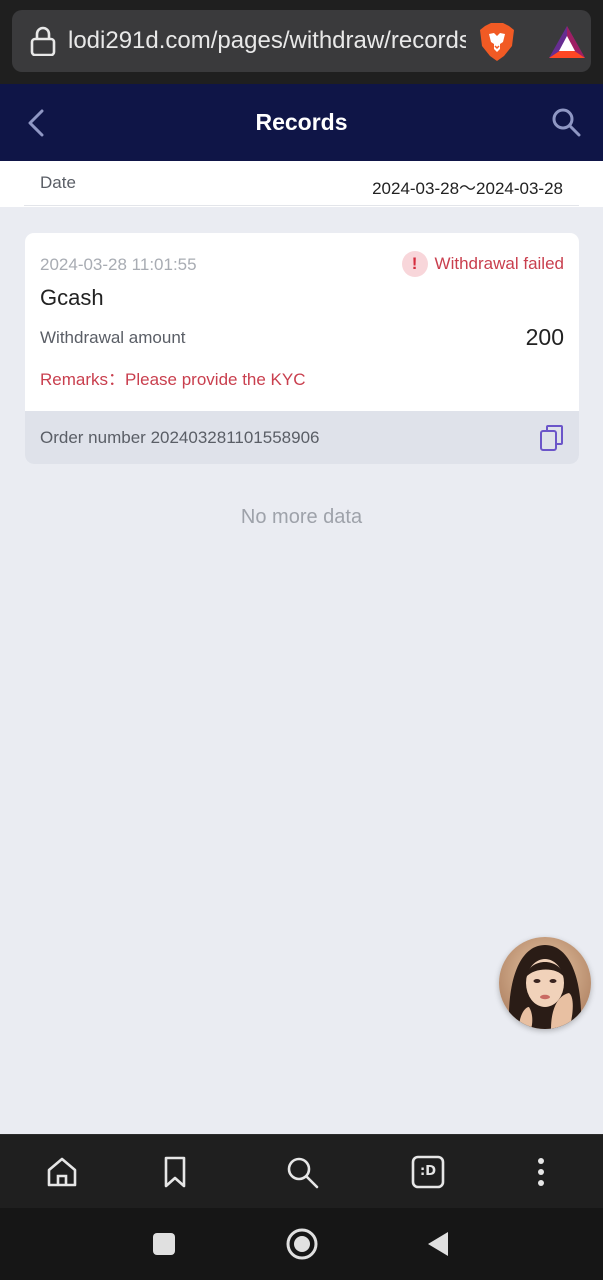 The height and width of the screenshot is (1280, 603). I want to click on home-icon, so click(62, 1172).